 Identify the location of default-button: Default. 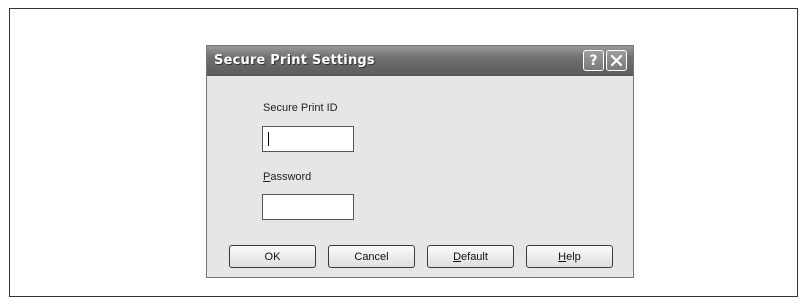
(470, 256).